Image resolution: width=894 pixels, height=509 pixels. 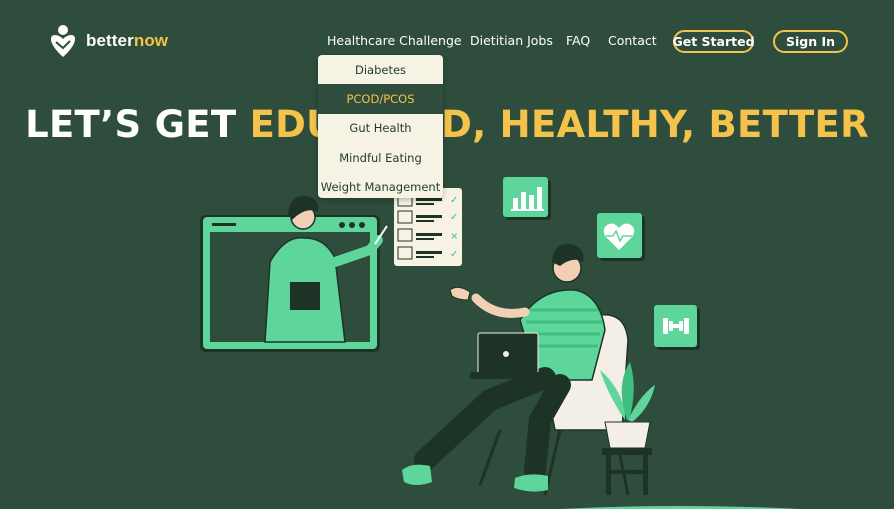 I want to click on plant-illustration, so click(x=627, y=428).